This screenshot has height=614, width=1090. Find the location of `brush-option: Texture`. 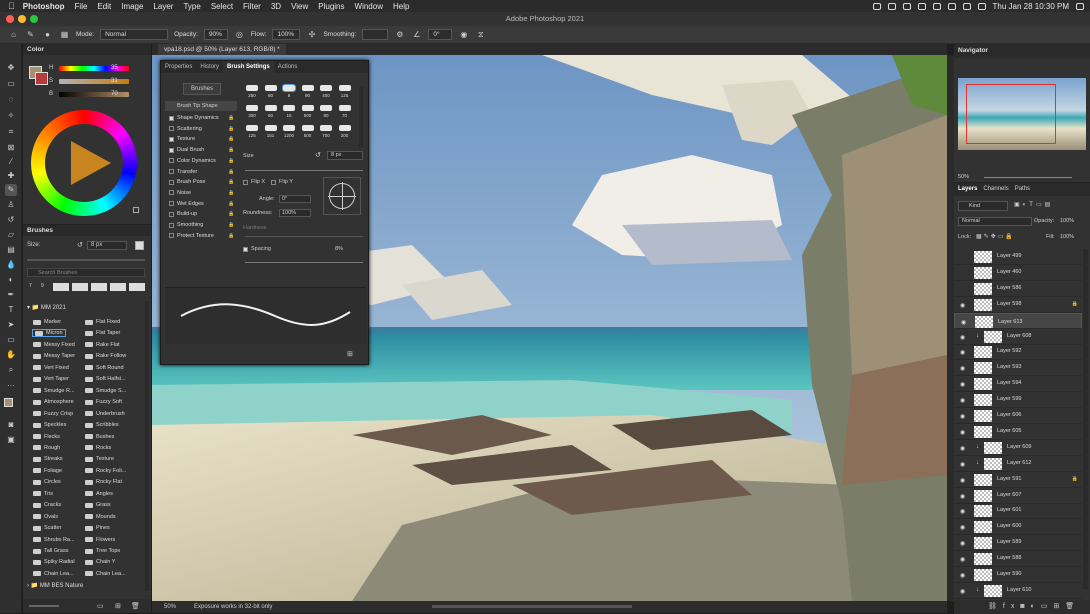

brush-option: Texture is located at coordinates (182, 139).